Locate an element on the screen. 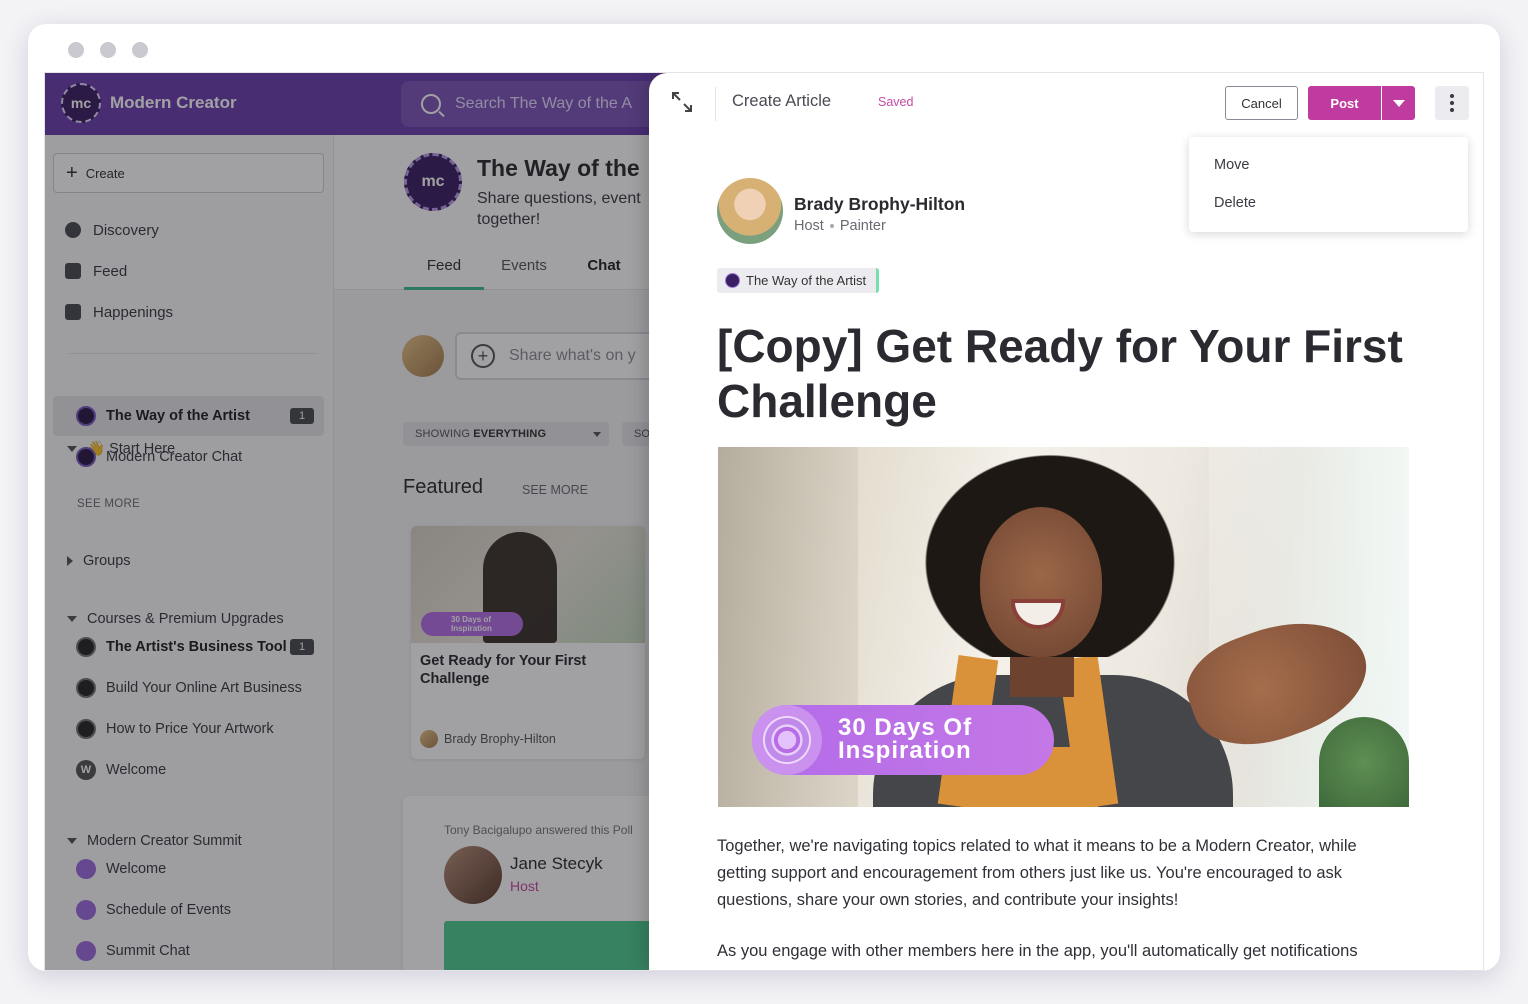  separator-dot is located at coordinates (831, 226).